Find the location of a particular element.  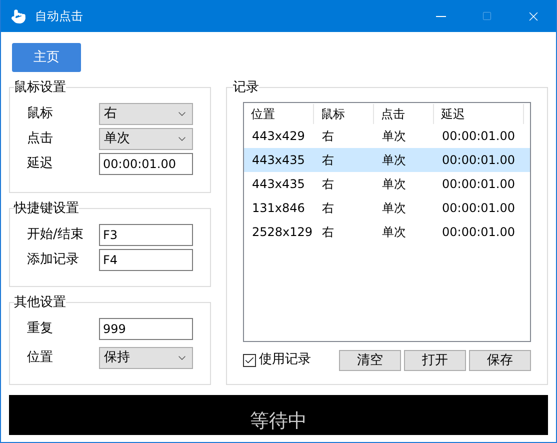

action-button: 清空 is located at coordinates (370, 360).